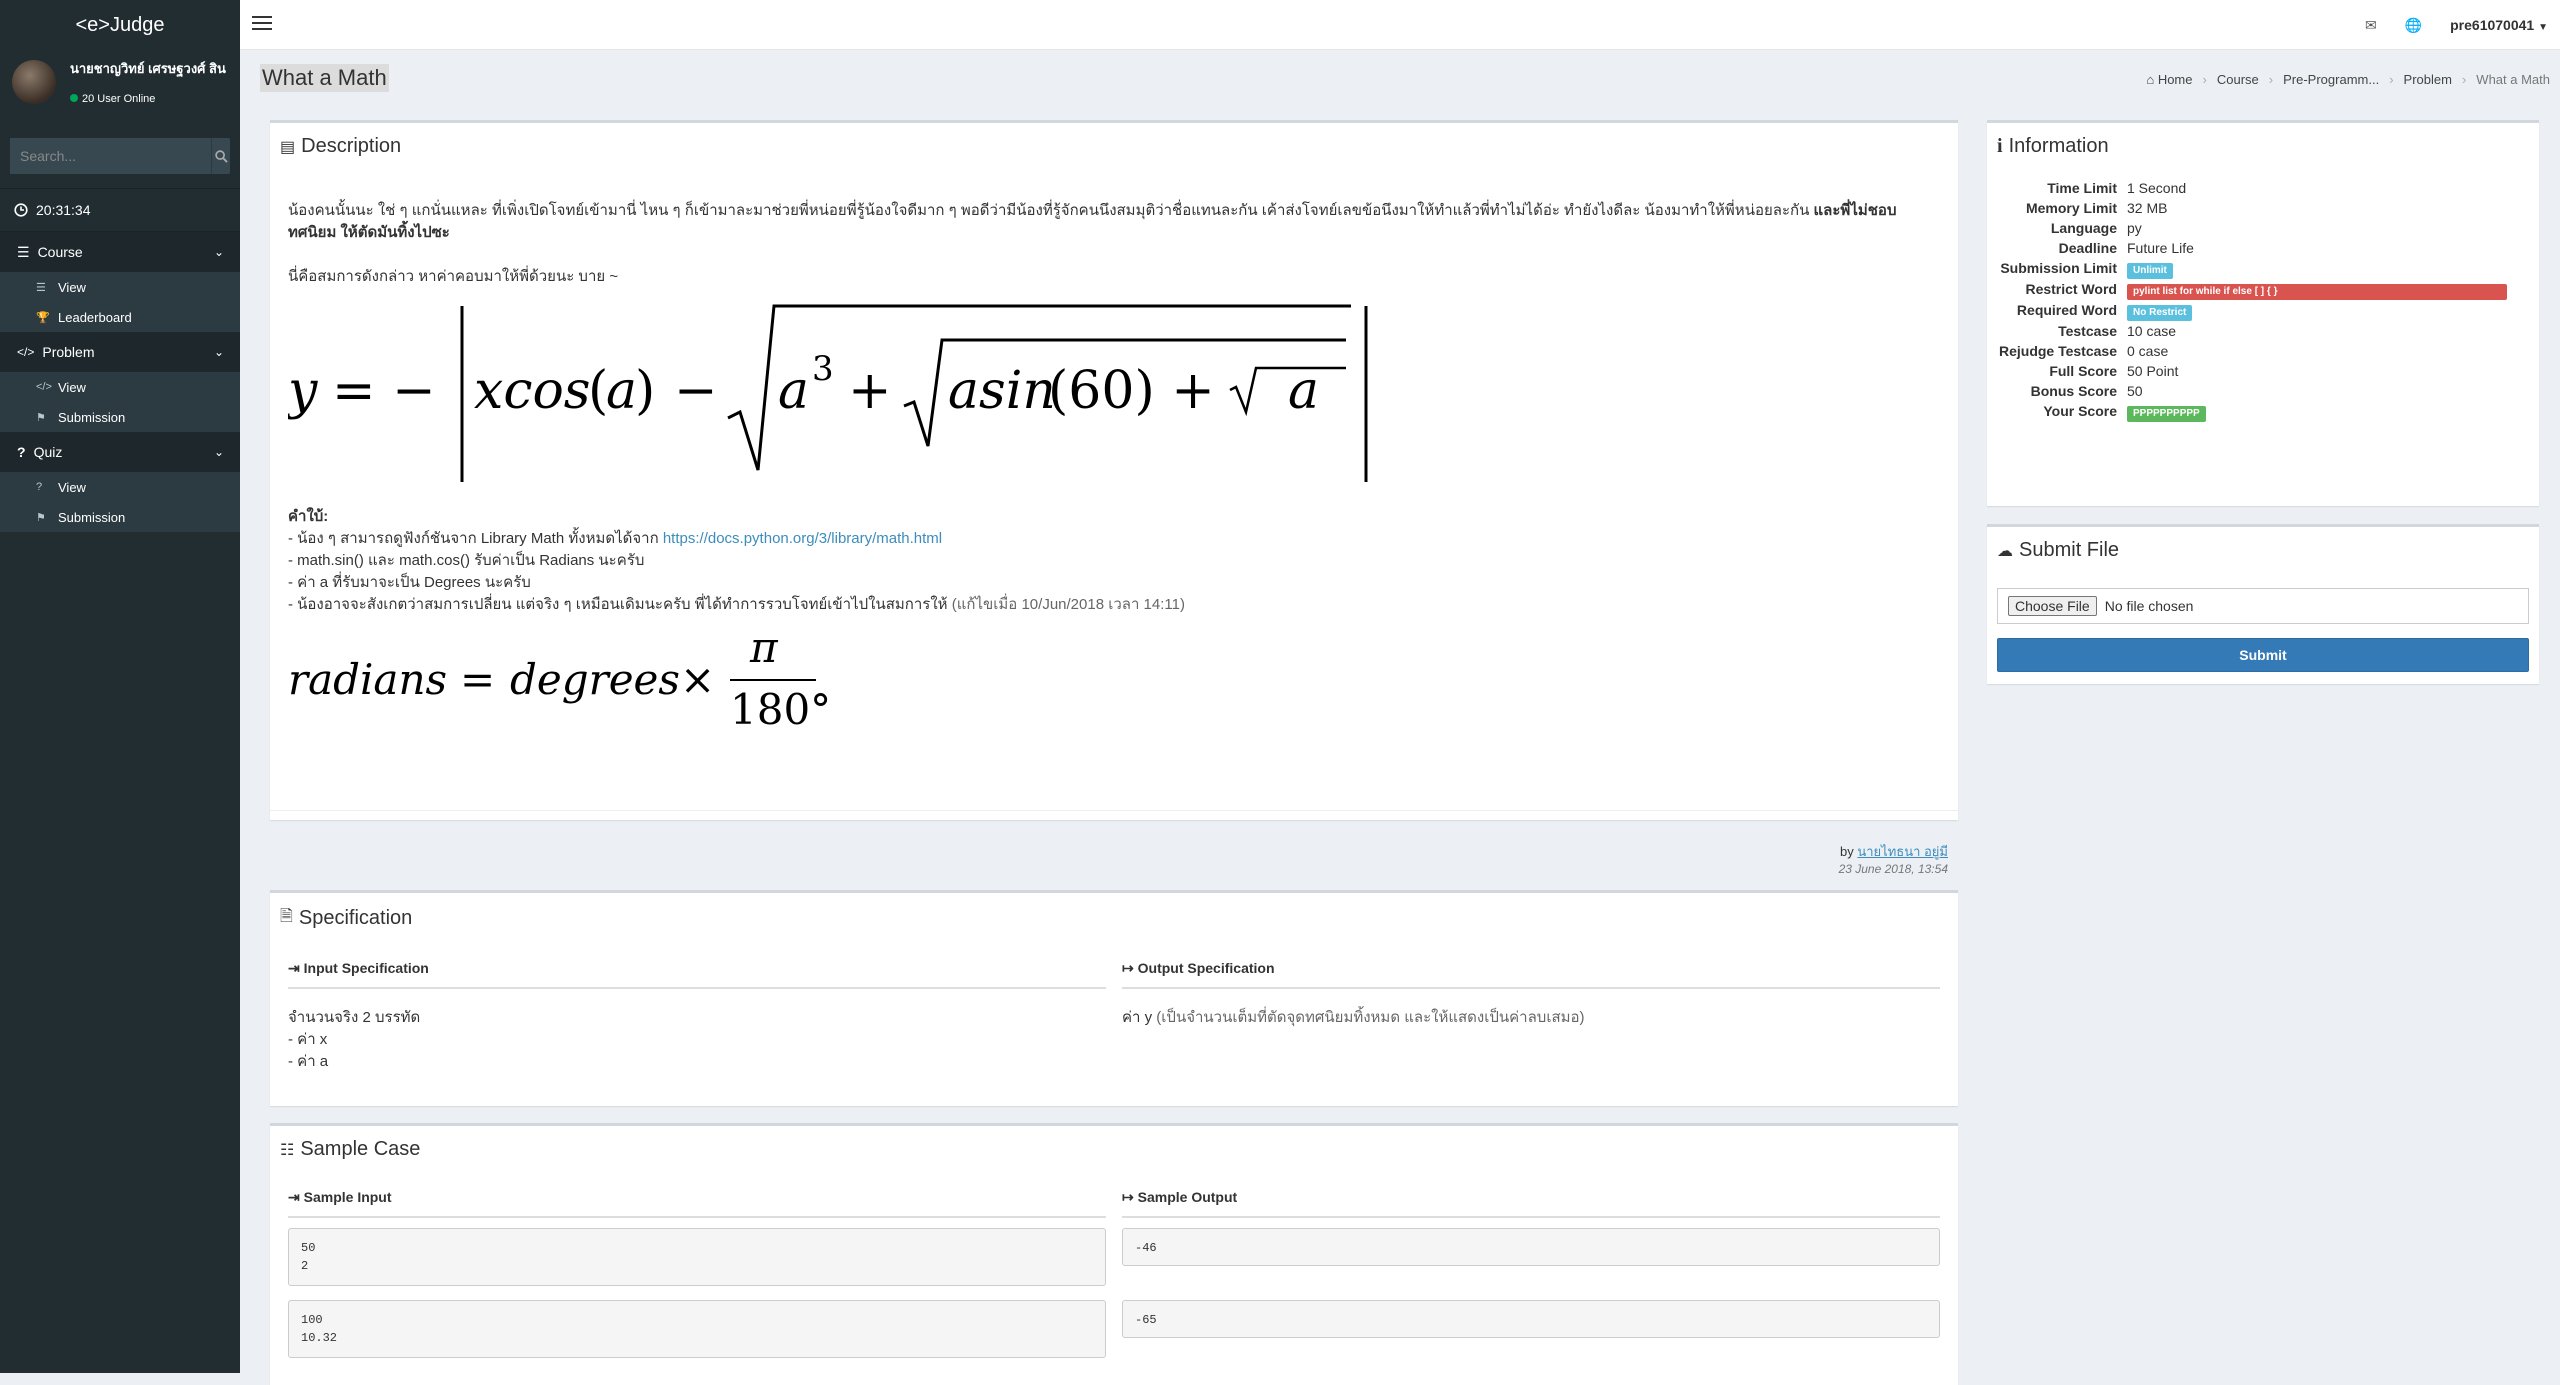 The image size is (2560, 1385). I want to click on info-badge-cell: PPPPPPPPPP, so click(2166, 411).